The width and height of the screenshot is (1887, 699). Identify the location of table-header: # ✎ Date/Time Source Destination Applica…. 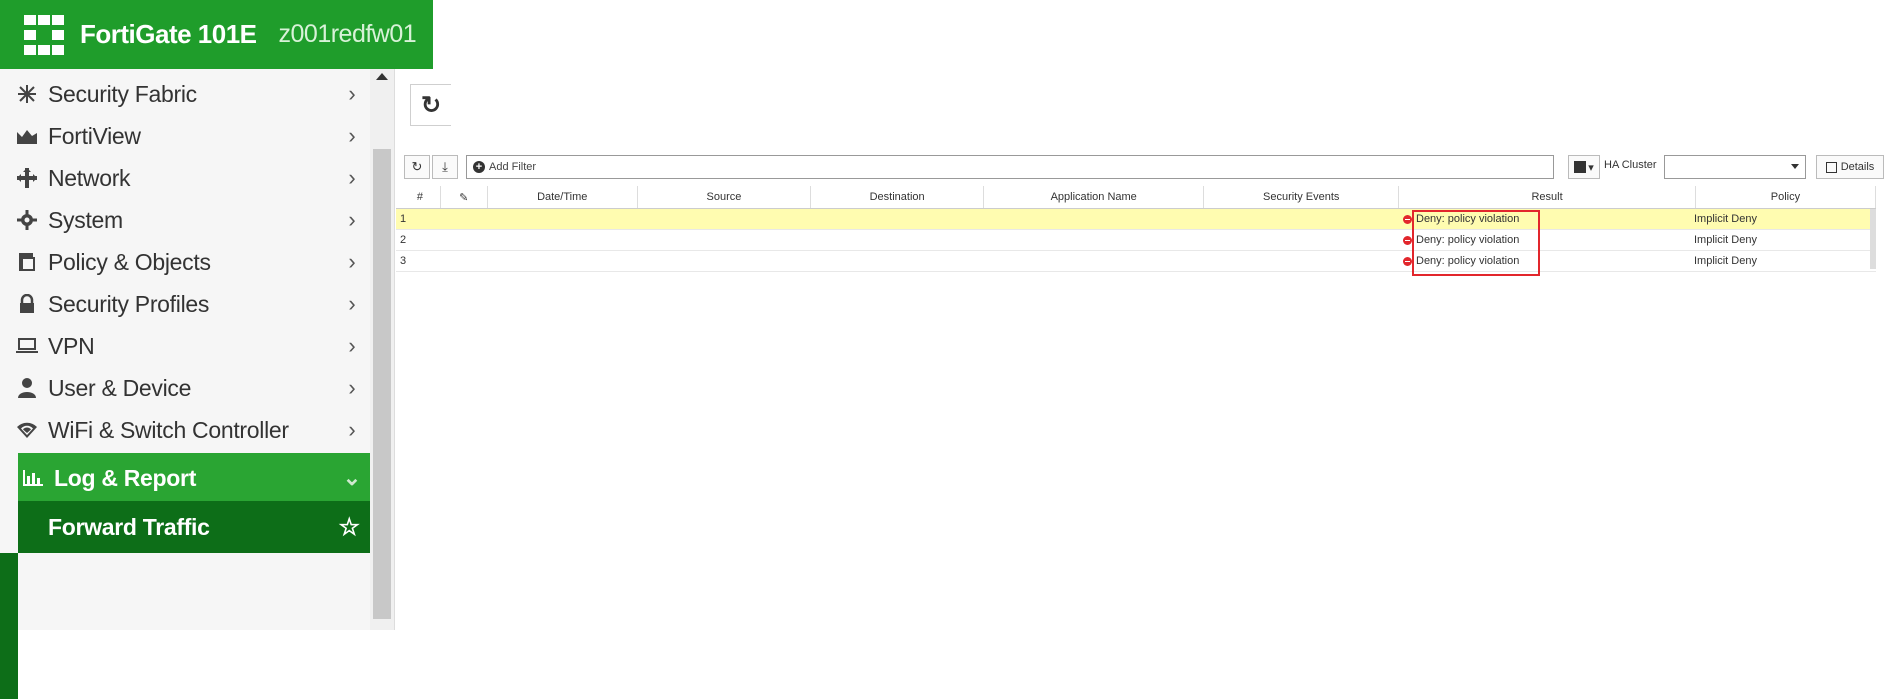
(1136, 197).